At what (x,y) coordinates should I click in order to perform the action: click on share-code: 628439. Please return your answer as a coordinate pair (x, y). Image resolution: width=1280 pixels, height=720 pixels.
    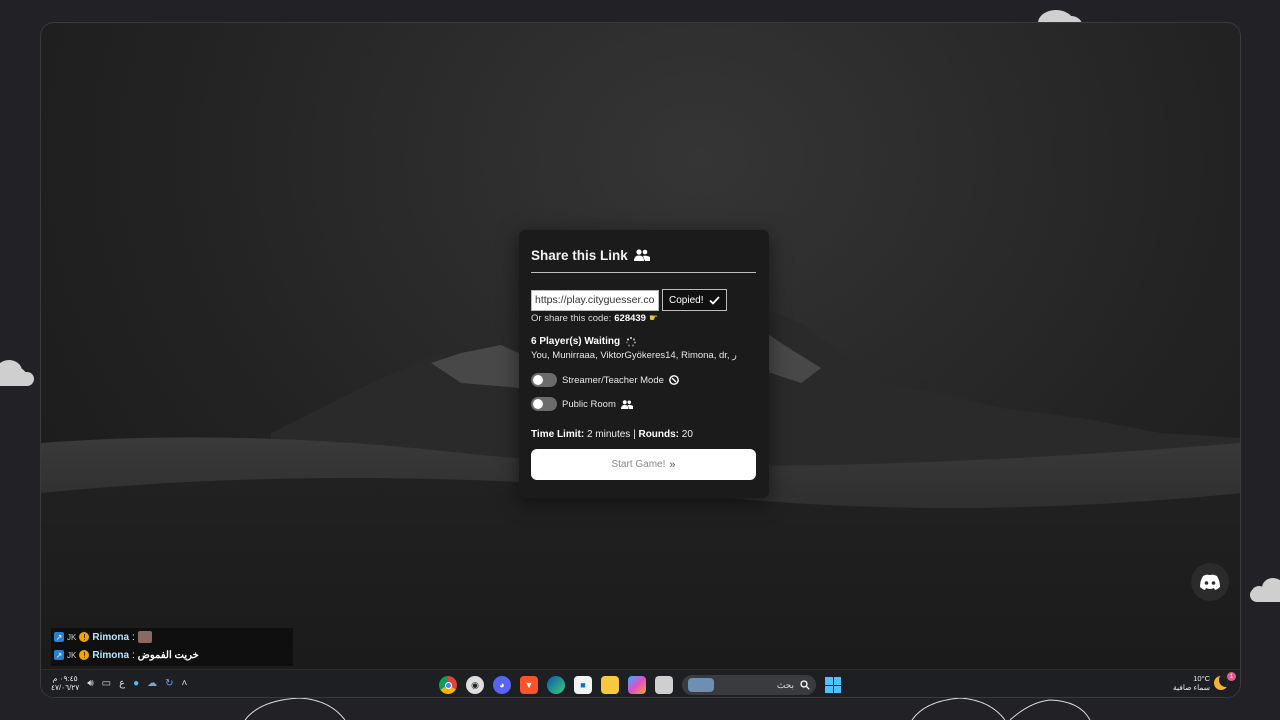
    Looking at the image, I should click on (630, 318).